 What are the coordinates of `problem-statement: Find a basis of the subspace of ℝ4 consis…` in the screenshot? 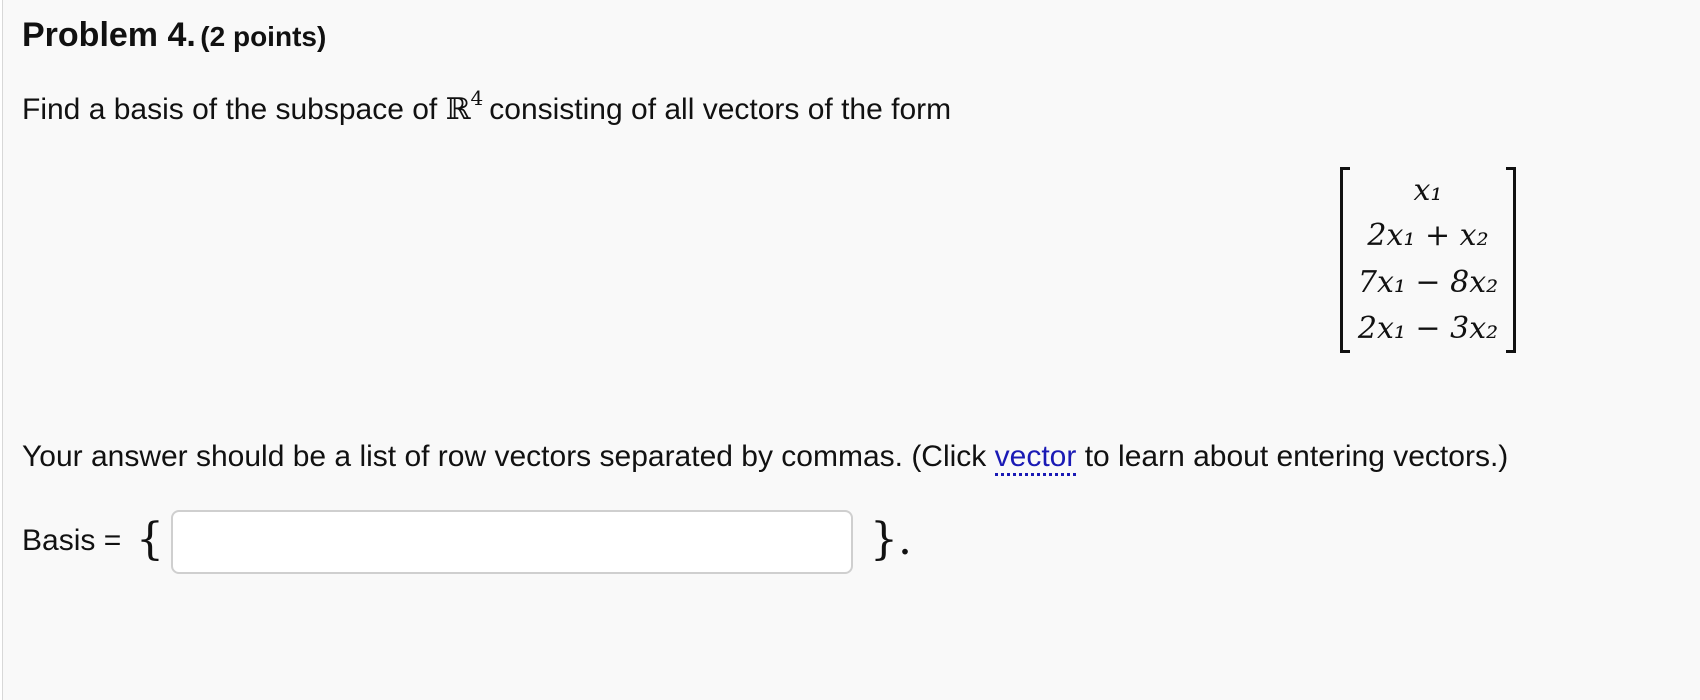 It's located at (487, 106).